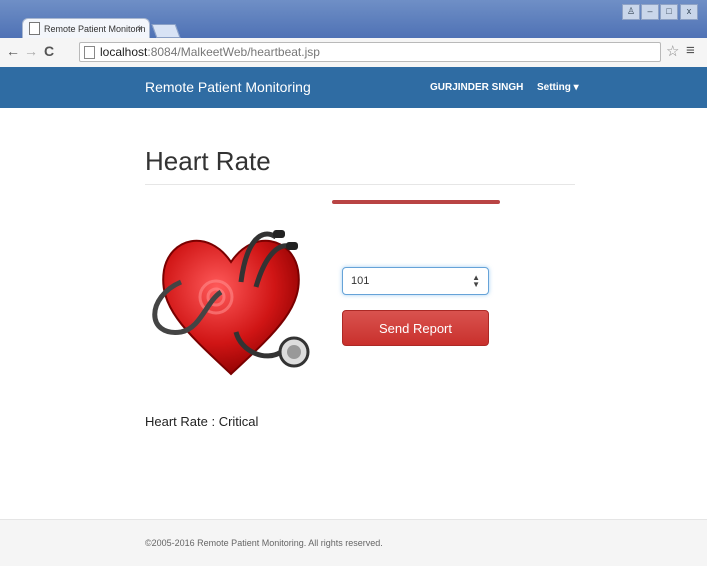  Describe the element at coordinates (89, 52) in the screenshot. I see `page-icon` at that location.